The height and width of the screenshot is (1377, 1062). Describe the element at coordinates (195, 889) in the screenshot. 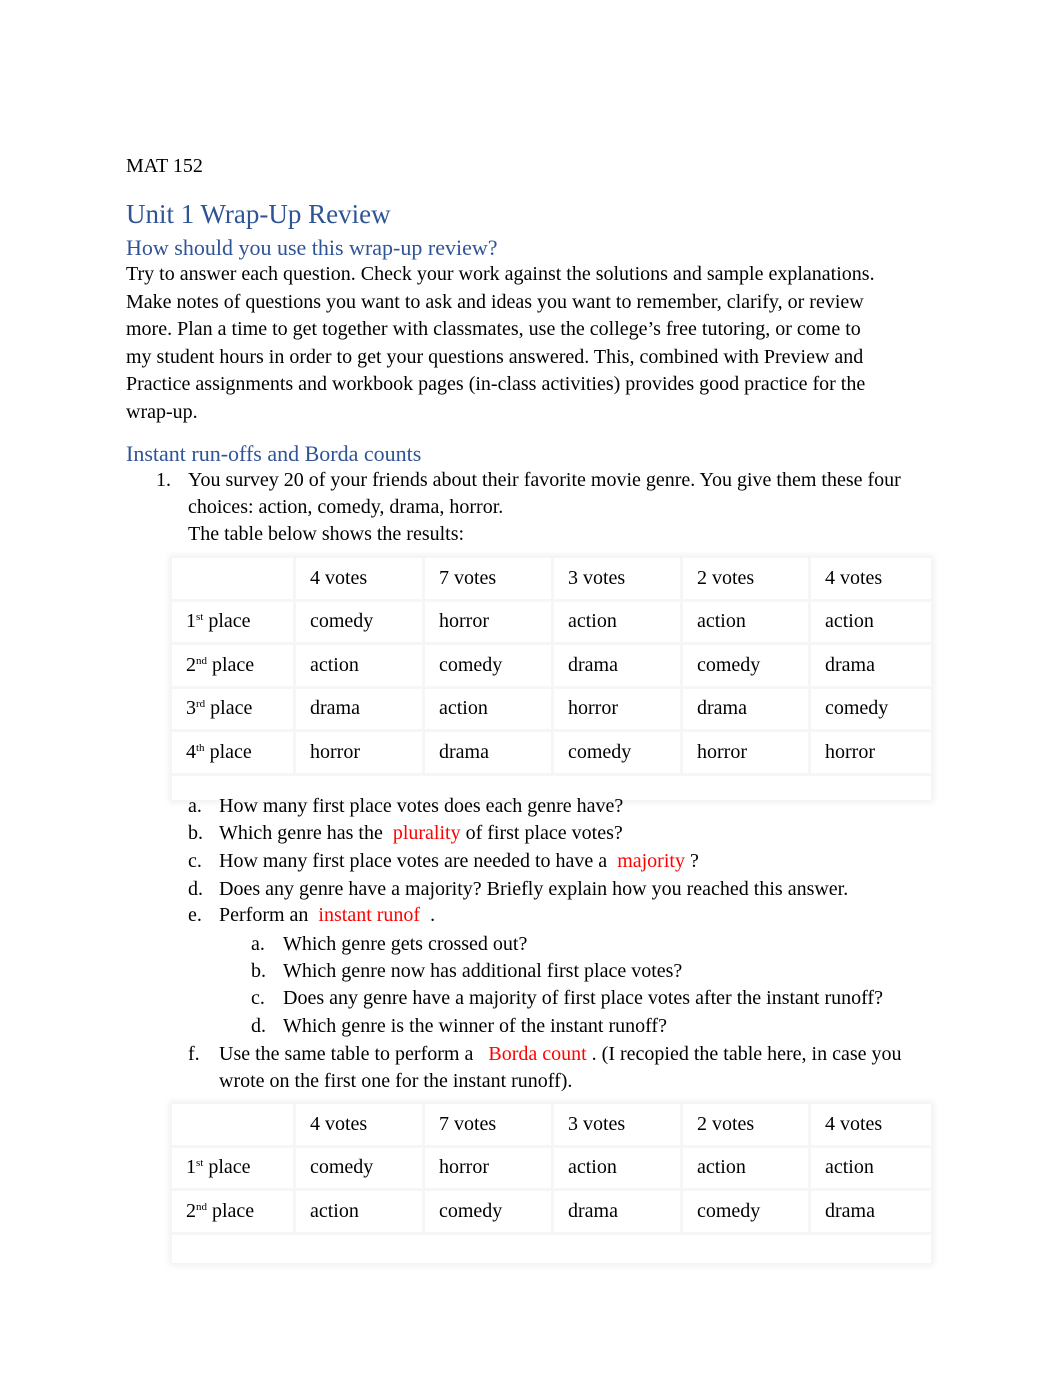

I see `subquestion-marker: d.` at that location.